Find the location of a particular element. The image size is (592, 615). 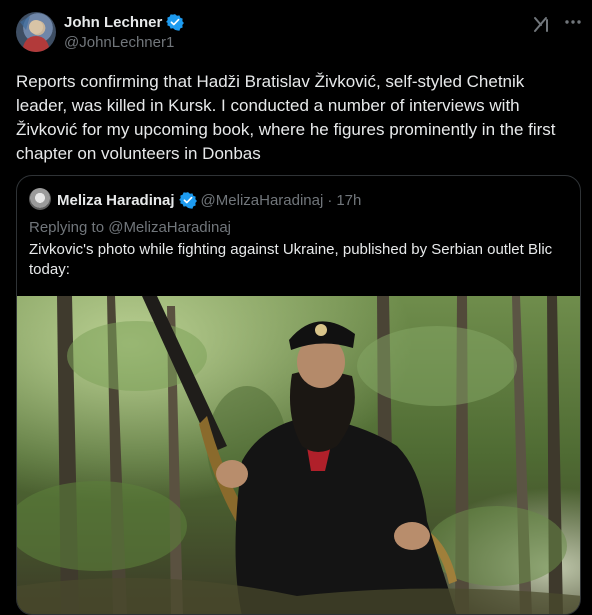

quoted-author-avatar is located at coordinates (40, 199).